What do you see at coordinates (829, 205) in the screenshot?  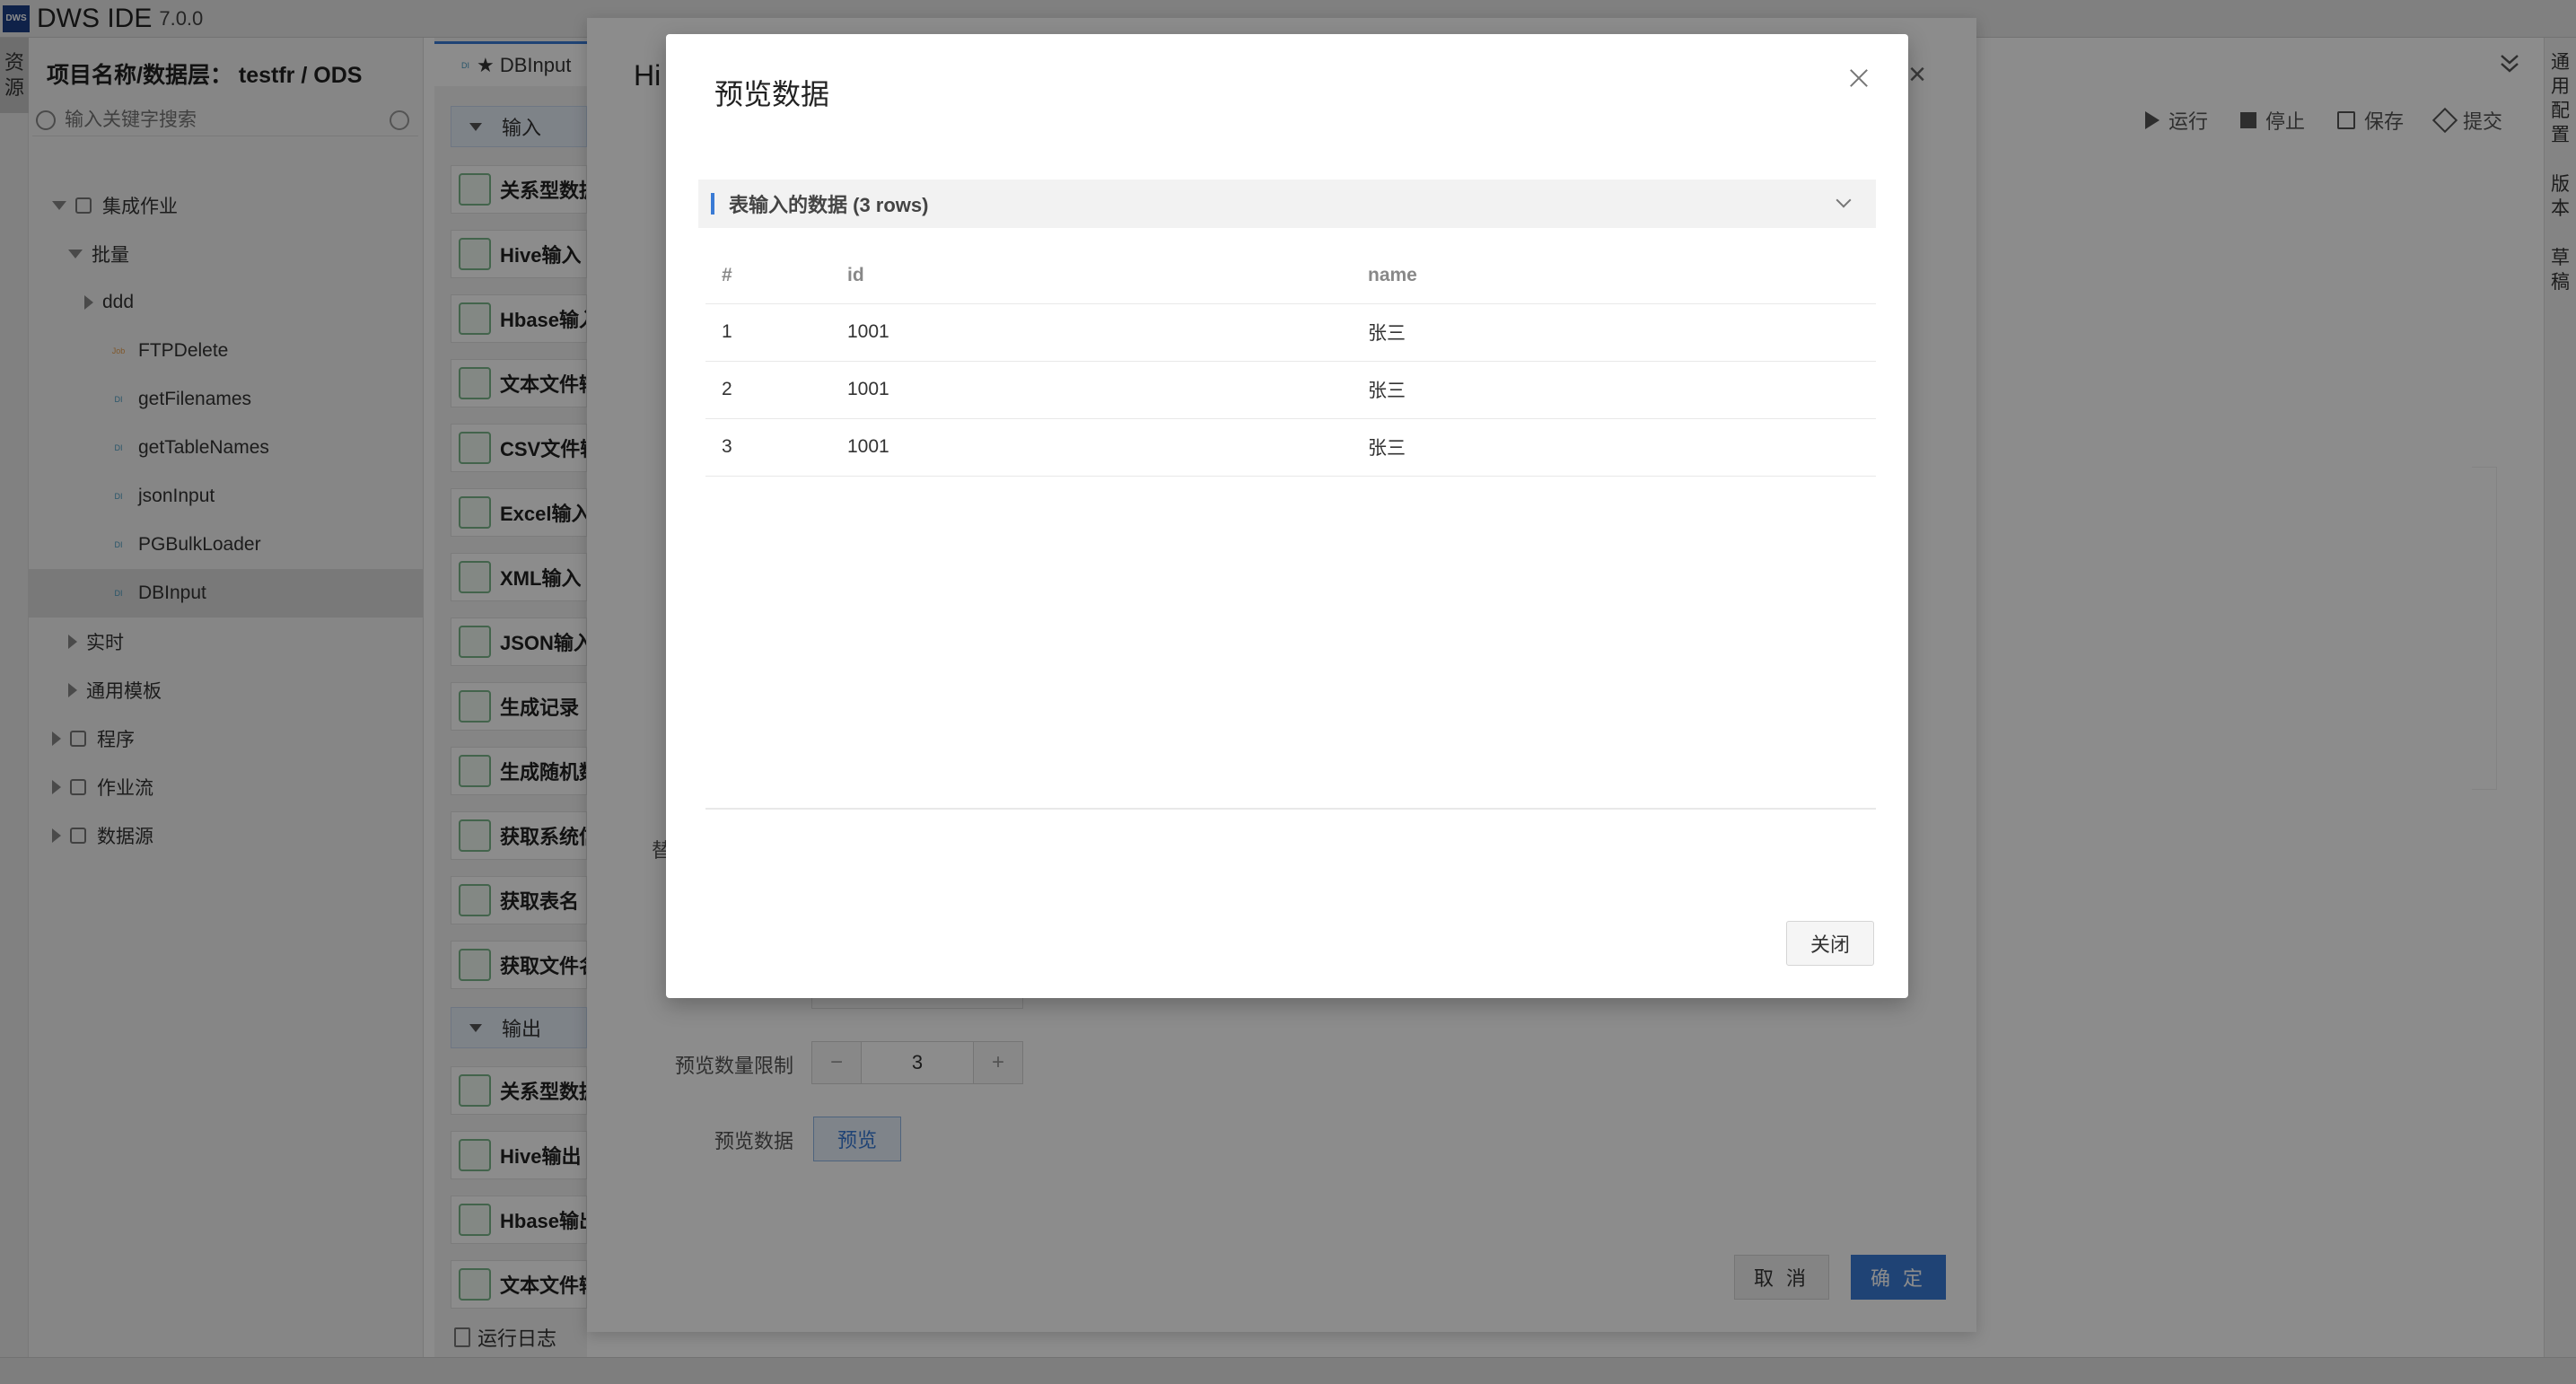 I see `section-title: 表输入的数据 (3 rows)` at bounding box center [829, 205].